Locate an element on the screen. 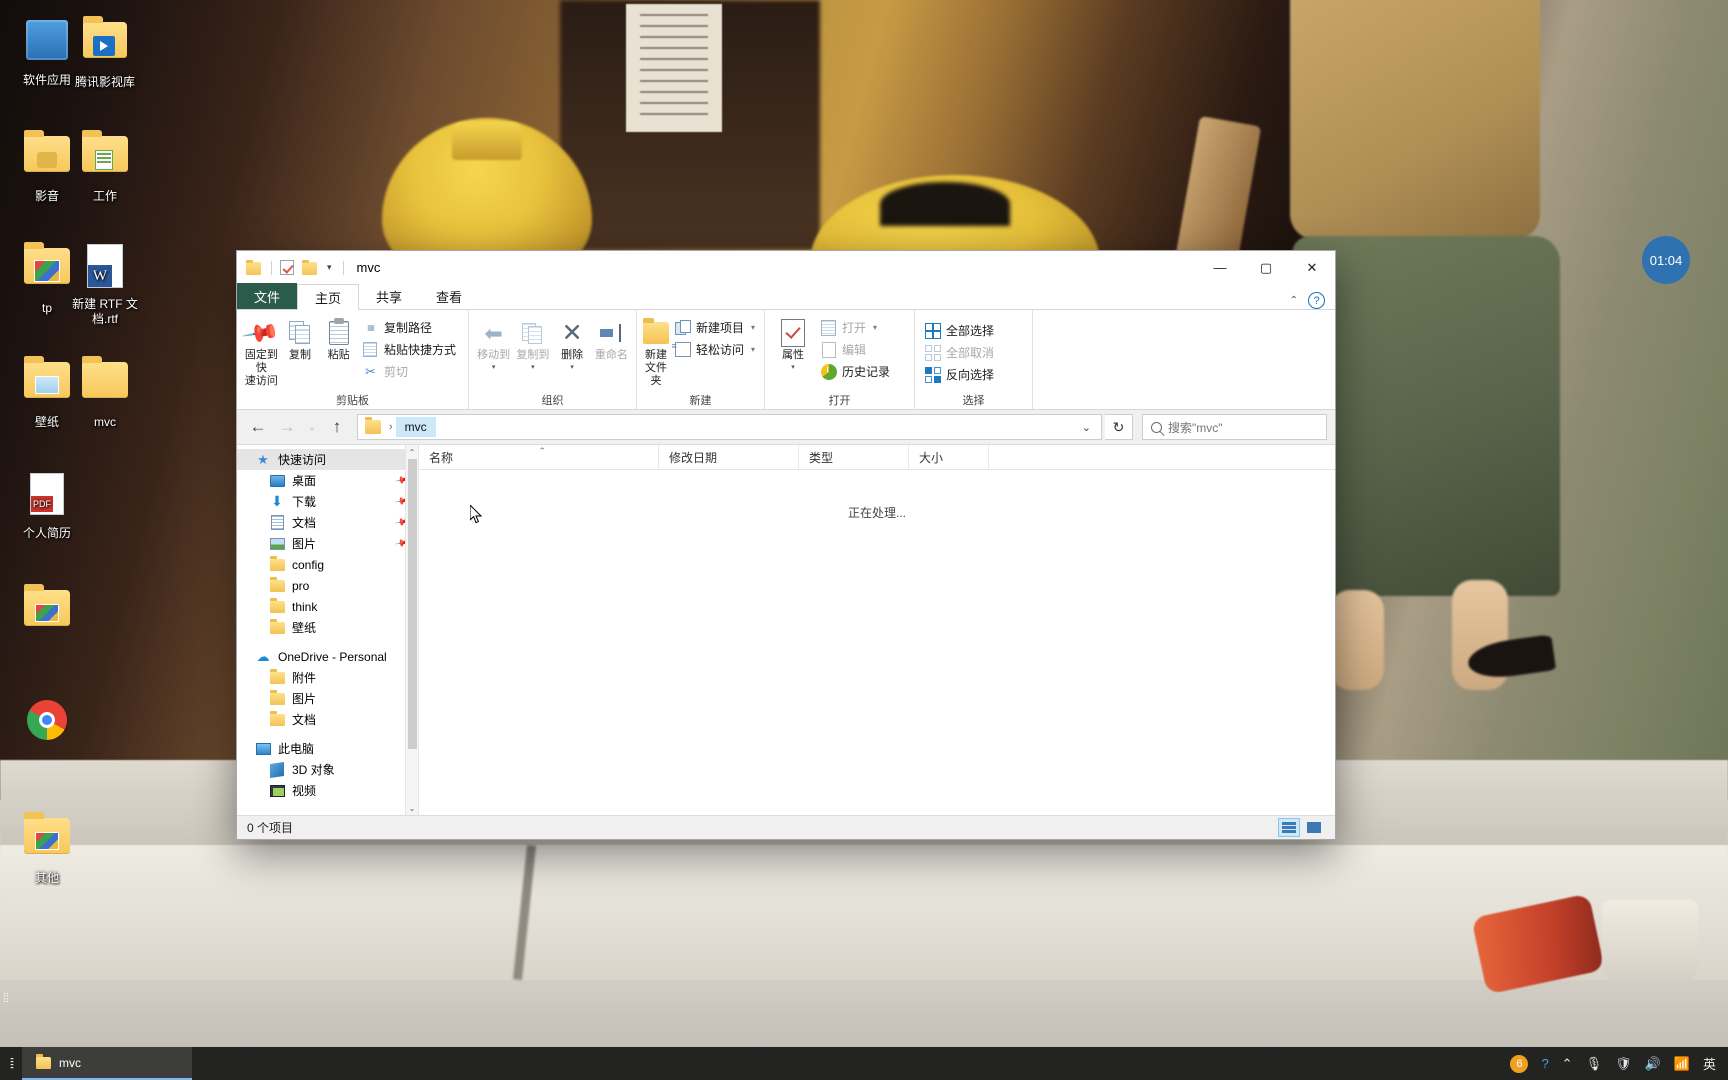 This screenshot has width=1728, height=1080. volume-icon: 🔊 is located at coordinates (1653, 1064).